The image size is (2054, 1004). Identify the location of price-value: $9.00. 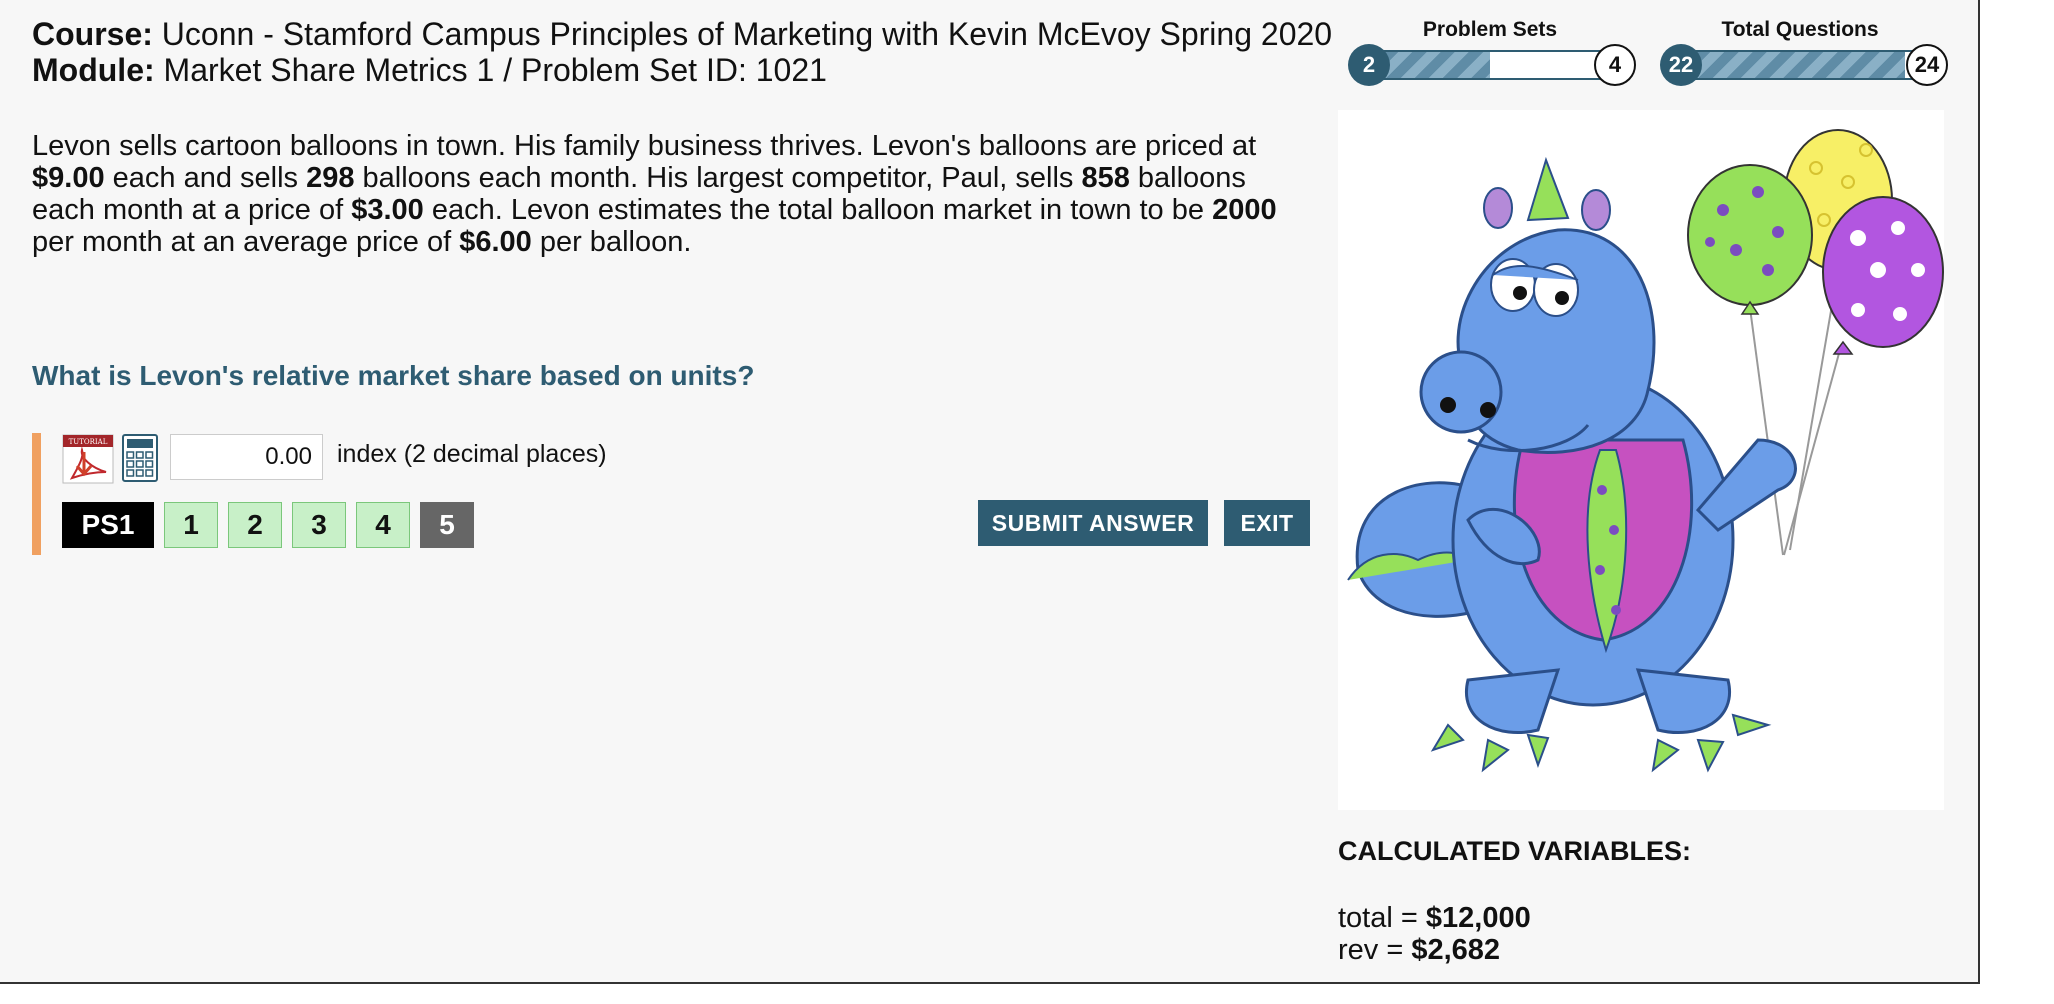
(68, 178).